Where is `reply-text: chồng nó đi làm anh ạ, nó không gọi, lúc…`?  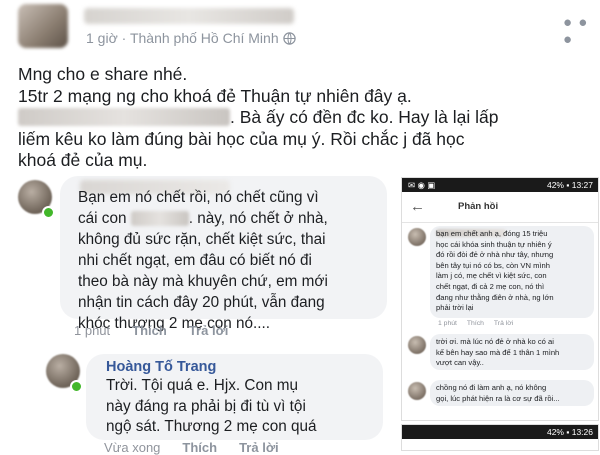
reply-text: chồng nó đi làm anh ạ, nó không gọi, lúc… is located at coordinates (498, 393).